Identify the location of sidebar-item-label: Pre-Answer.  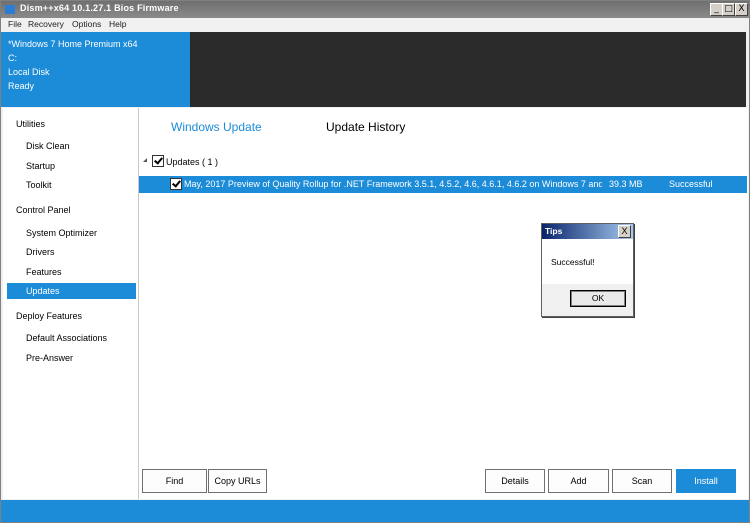
(50, 358).